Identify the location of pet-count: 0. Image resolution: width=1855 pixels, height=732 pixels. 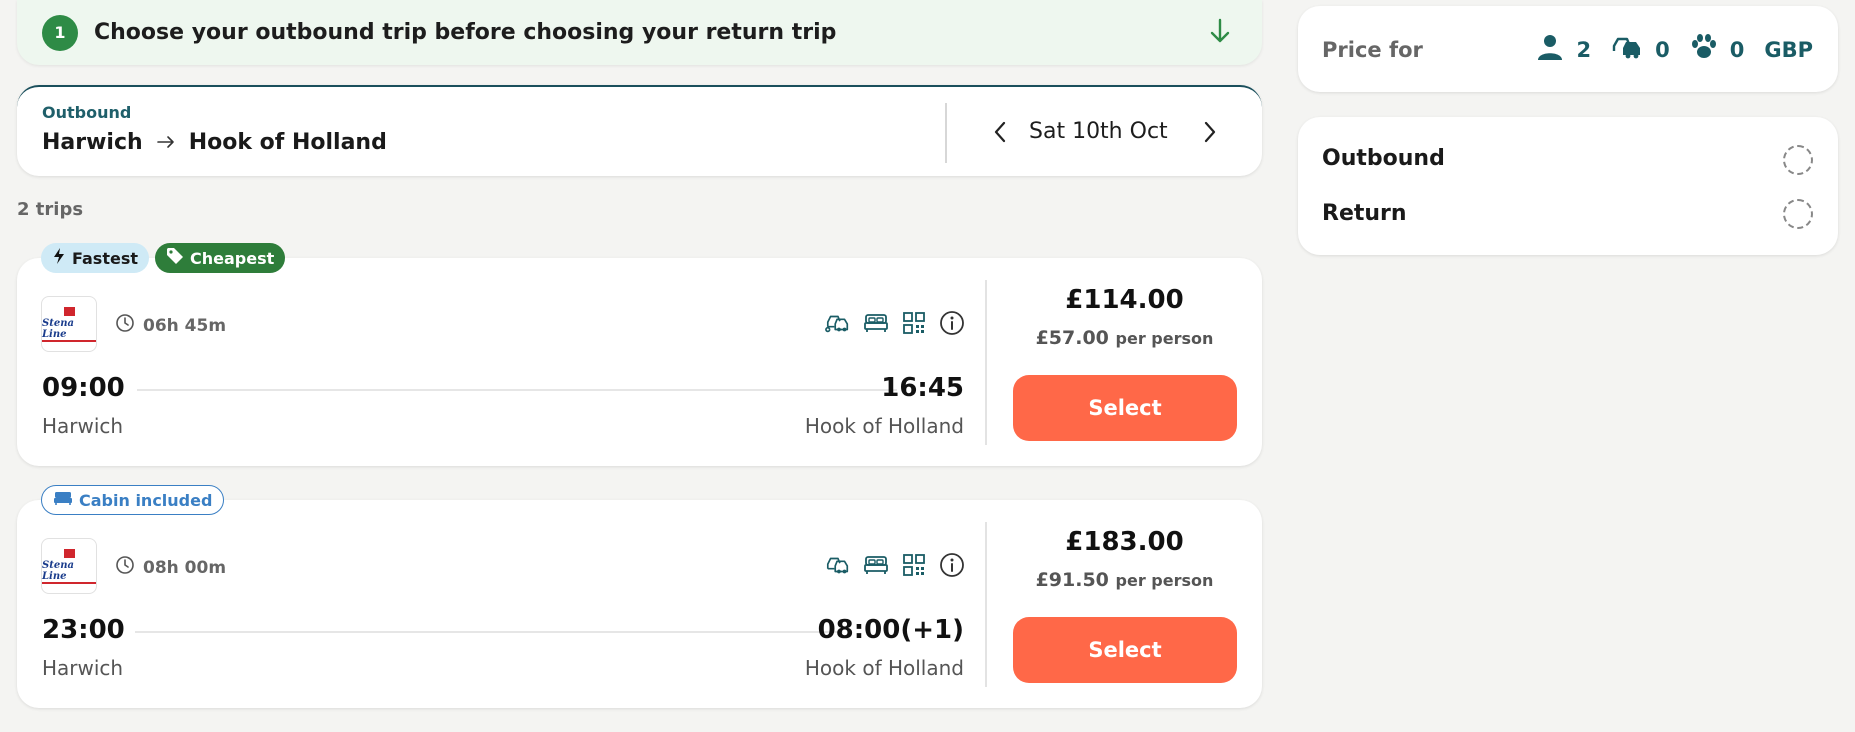
(1717, 49).